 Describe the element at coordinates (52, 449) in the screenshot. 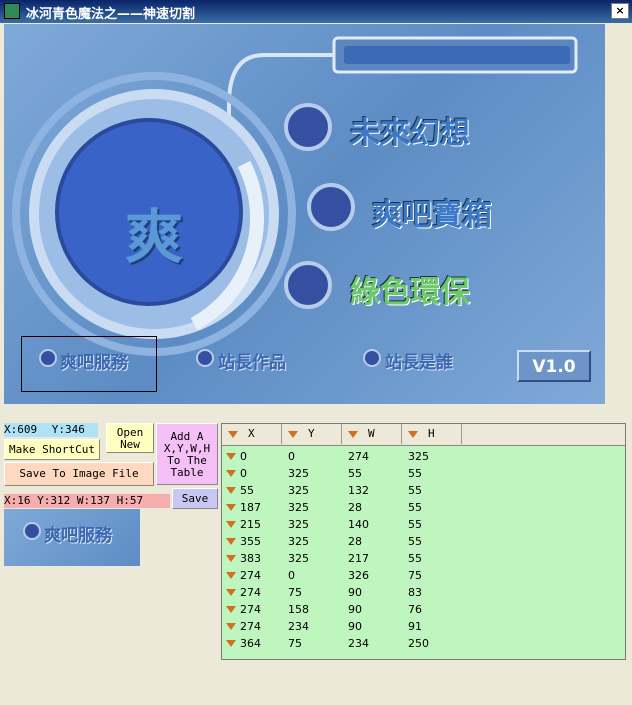

I see `make-shortcut-button: Make ShortCut` at that location.